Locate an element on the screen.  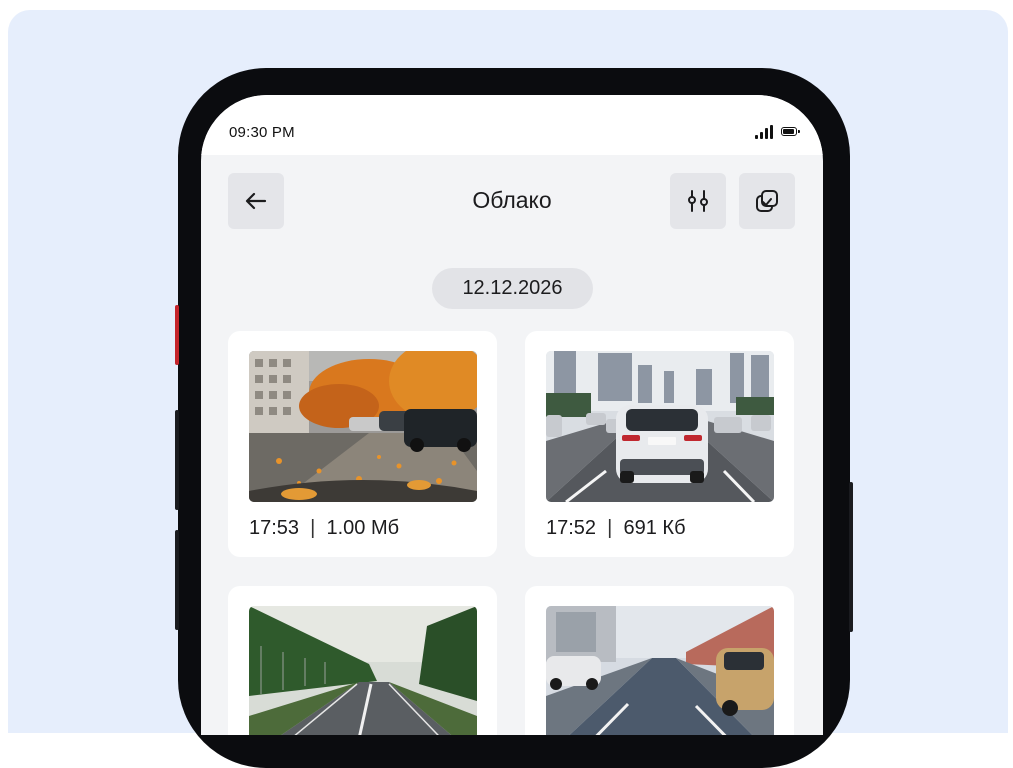
video-meta: 17:52 | 691 Кб is located at coordinates (616, 528).